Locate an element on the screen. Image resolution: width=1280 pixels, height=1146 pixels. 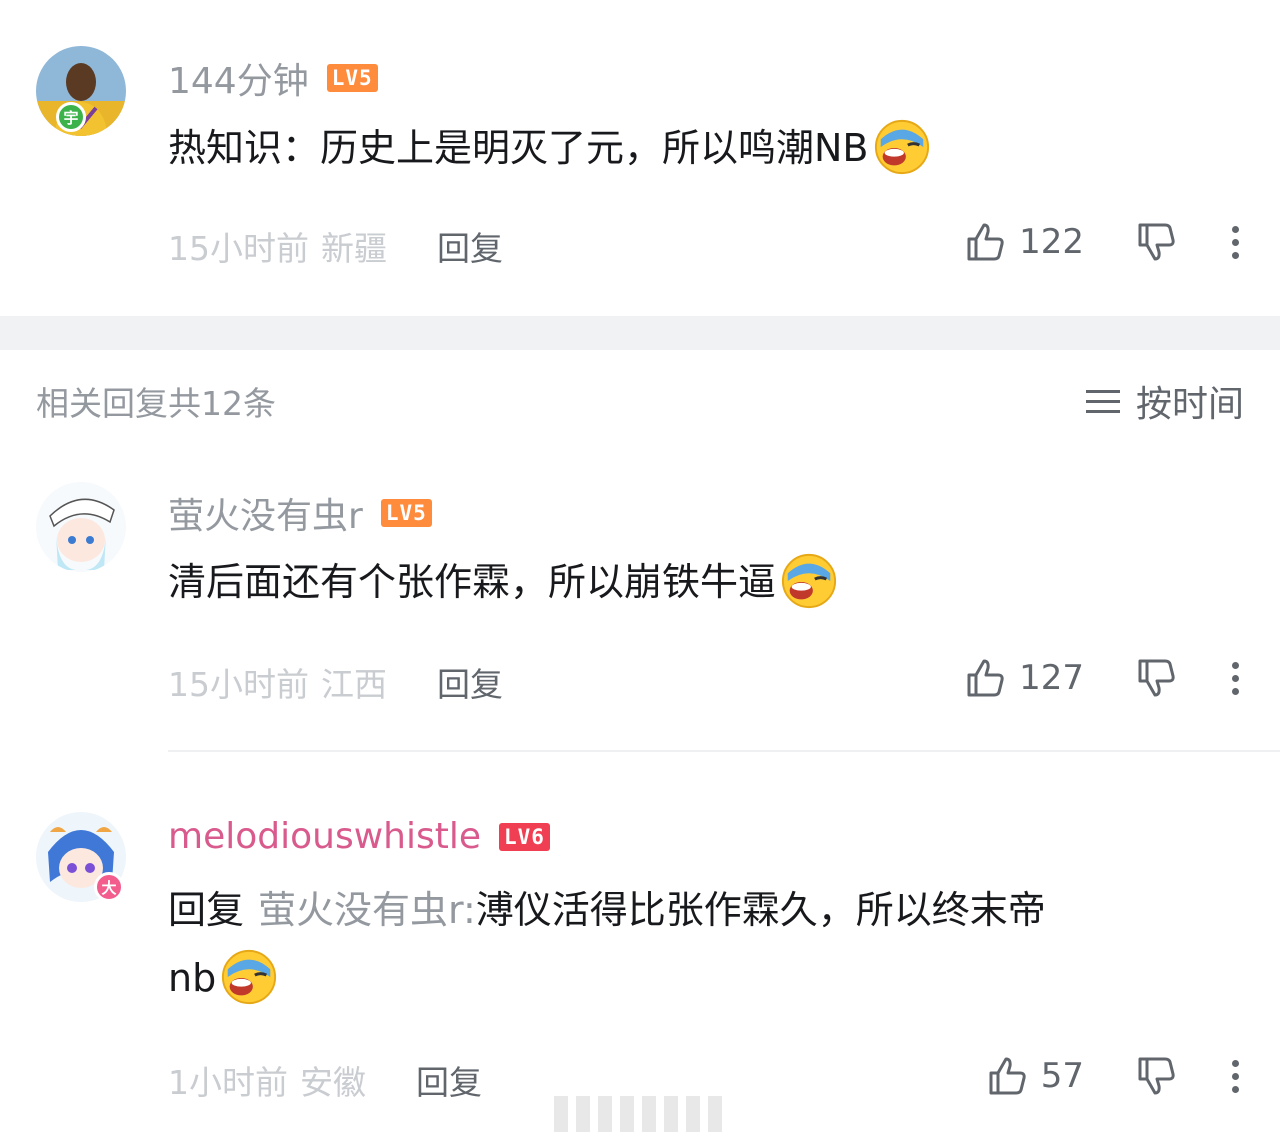
avatar-image is located at coordinates (81, 527).